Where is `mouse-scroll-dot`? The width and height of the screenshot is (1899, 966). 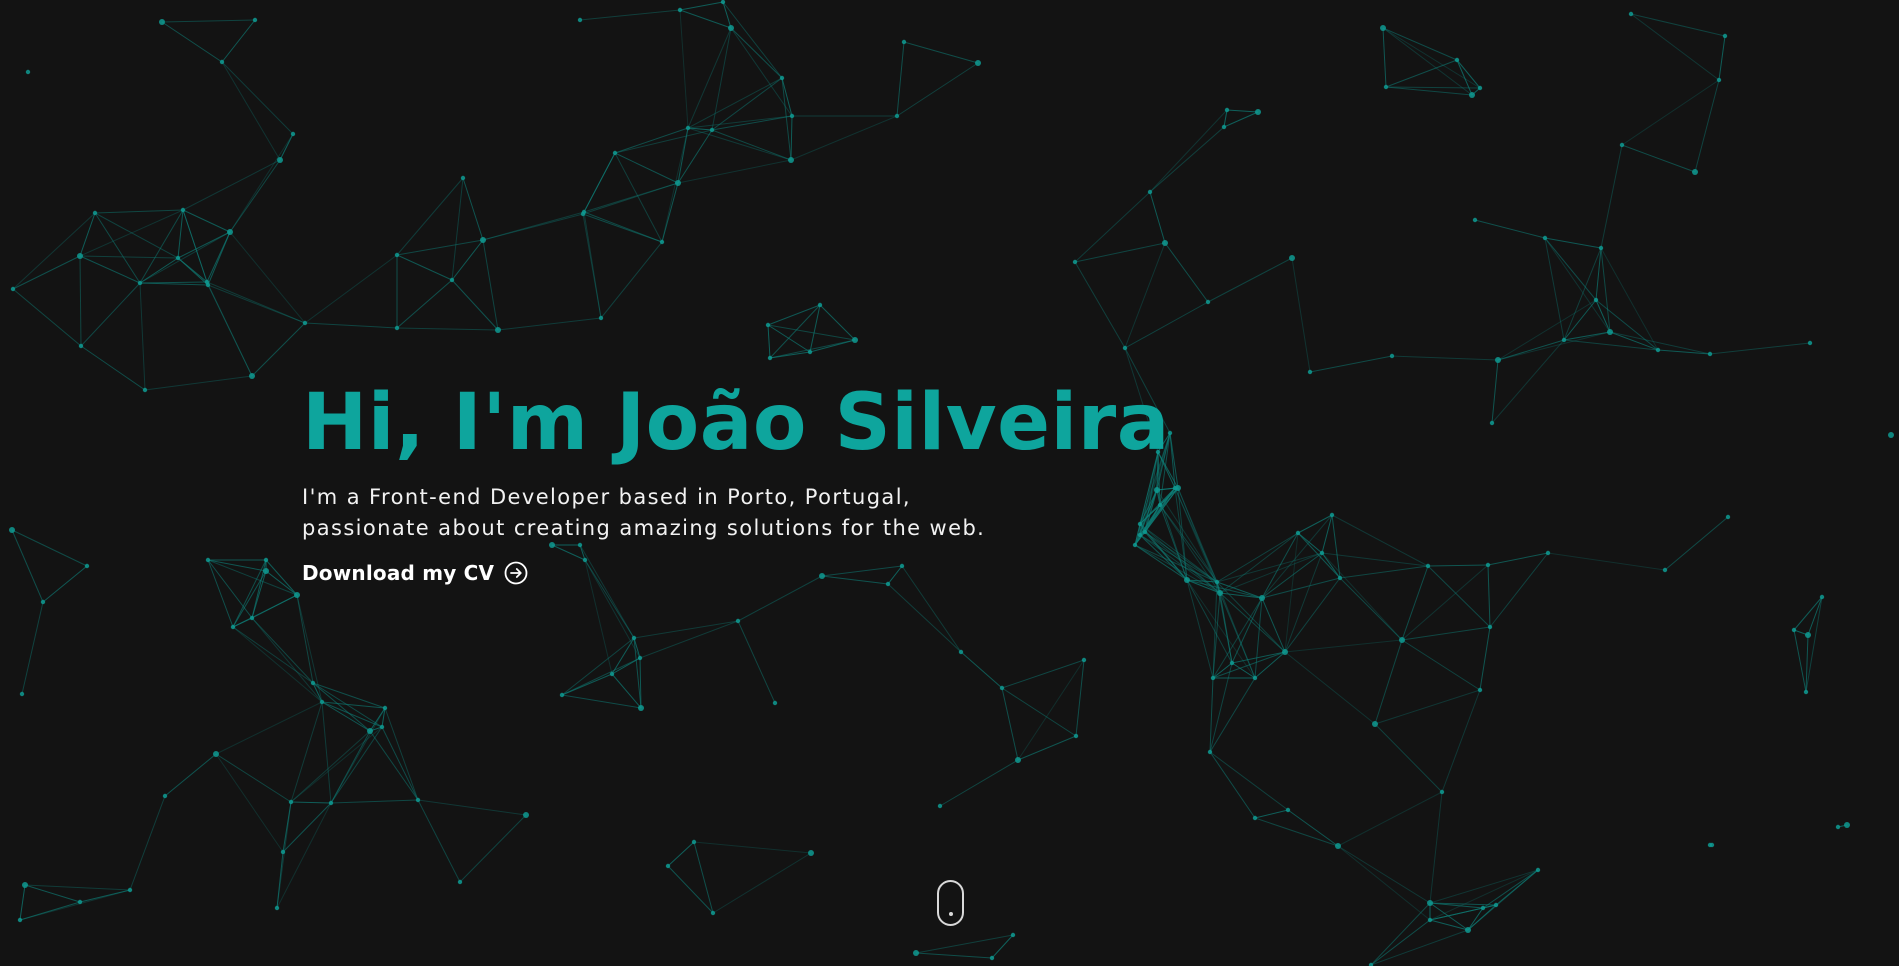
mouse-scroll-dot is located at coordinates (951, 914).